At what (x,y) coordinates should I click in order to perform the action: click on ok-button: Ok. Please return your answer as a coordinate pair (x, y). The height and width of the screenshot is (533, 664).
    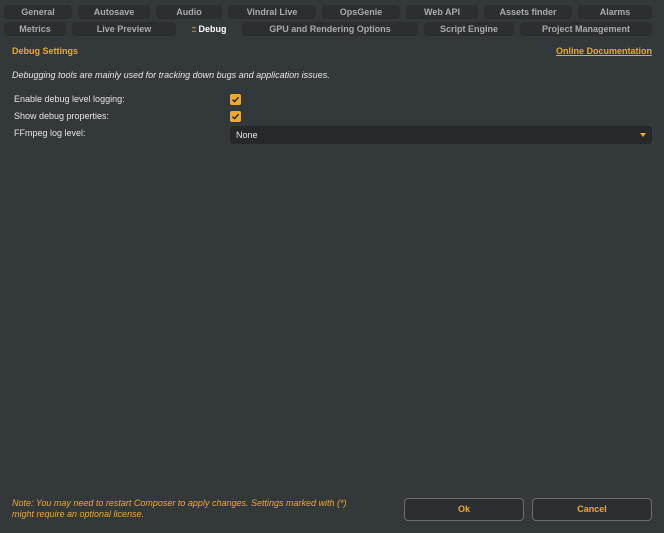
    Looking at the image, I should click on (464, 509).